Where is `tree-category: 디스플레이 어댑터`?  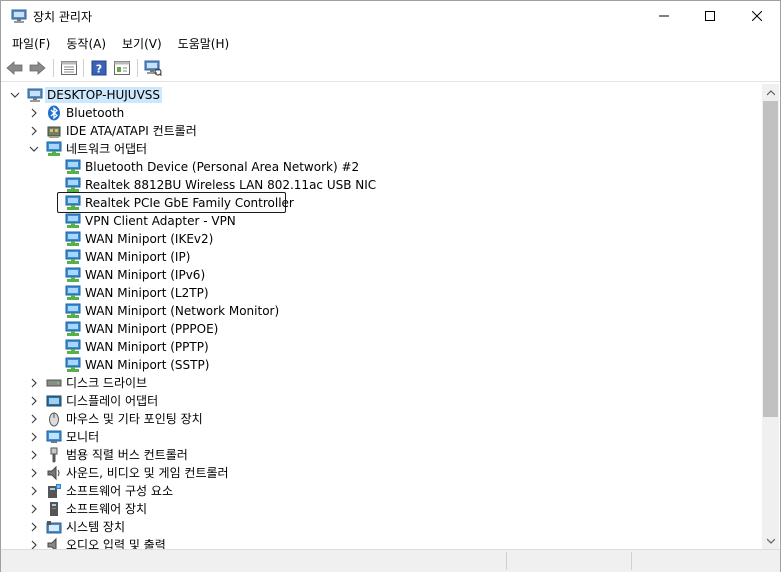
tree-category: 디스플레이 어댑터 is located at coordinates (381, 401).